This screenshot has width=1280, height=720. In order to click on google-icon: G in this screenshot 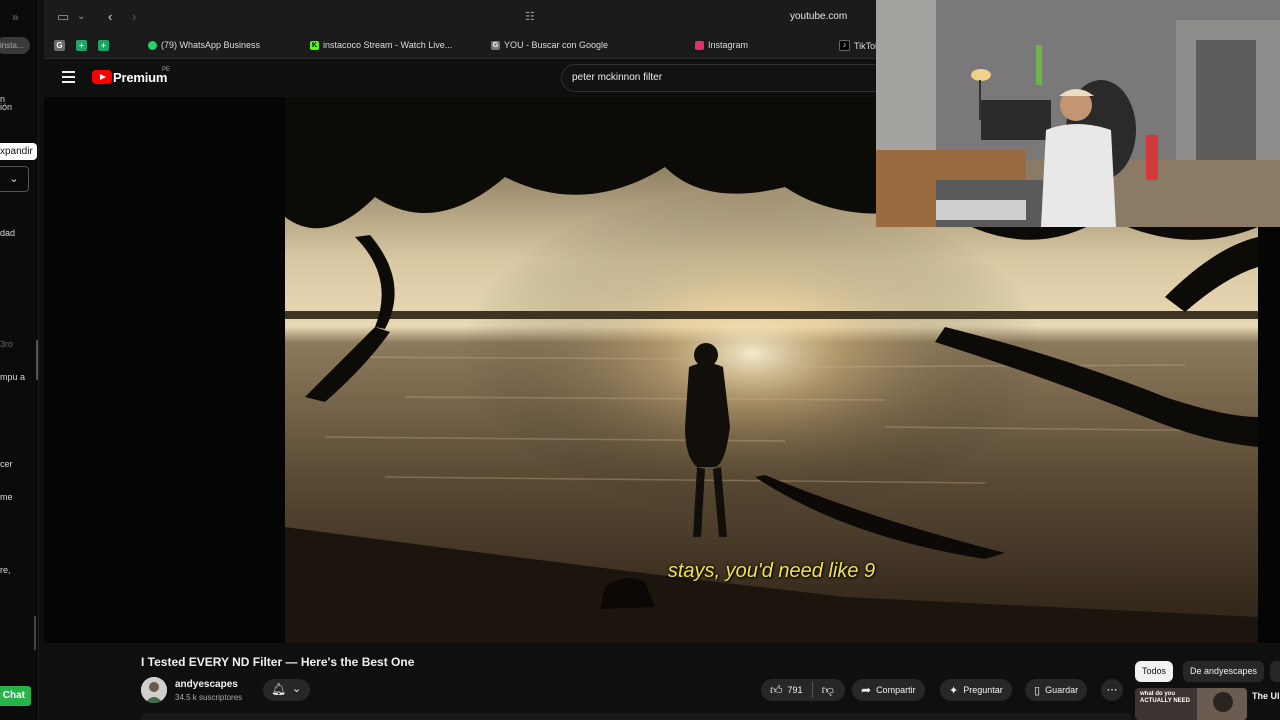, I will do `click(495, 45)`.